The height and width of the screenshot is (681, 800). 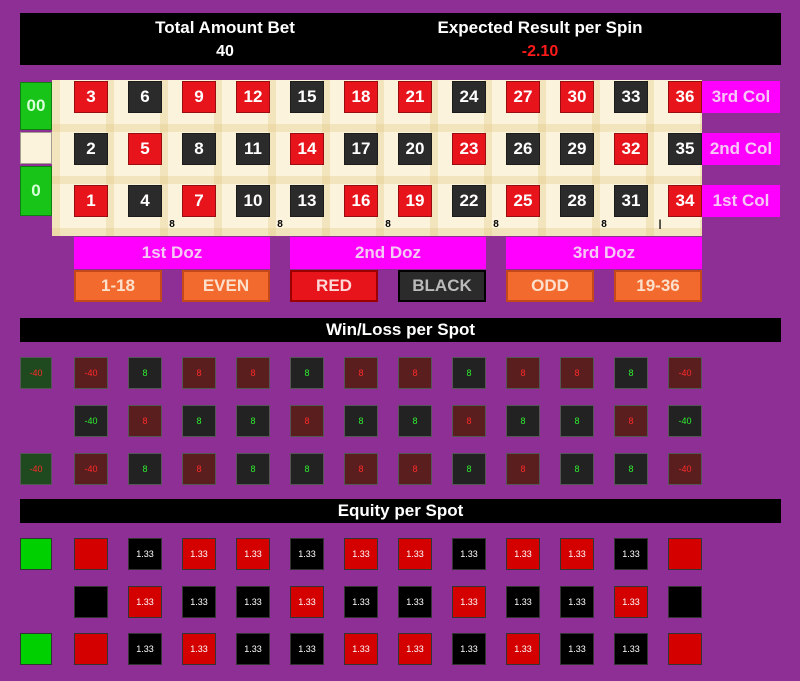 I want to click on outside-bet-red: RED, so click(x=334, y=286).